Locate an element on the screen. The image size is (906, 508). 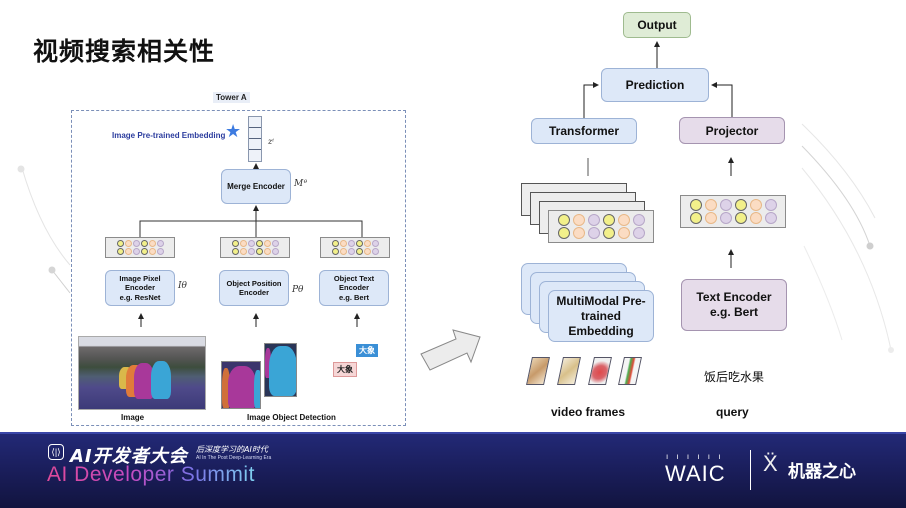
video-frame-thumbnail is located at coordinates (569, 371).